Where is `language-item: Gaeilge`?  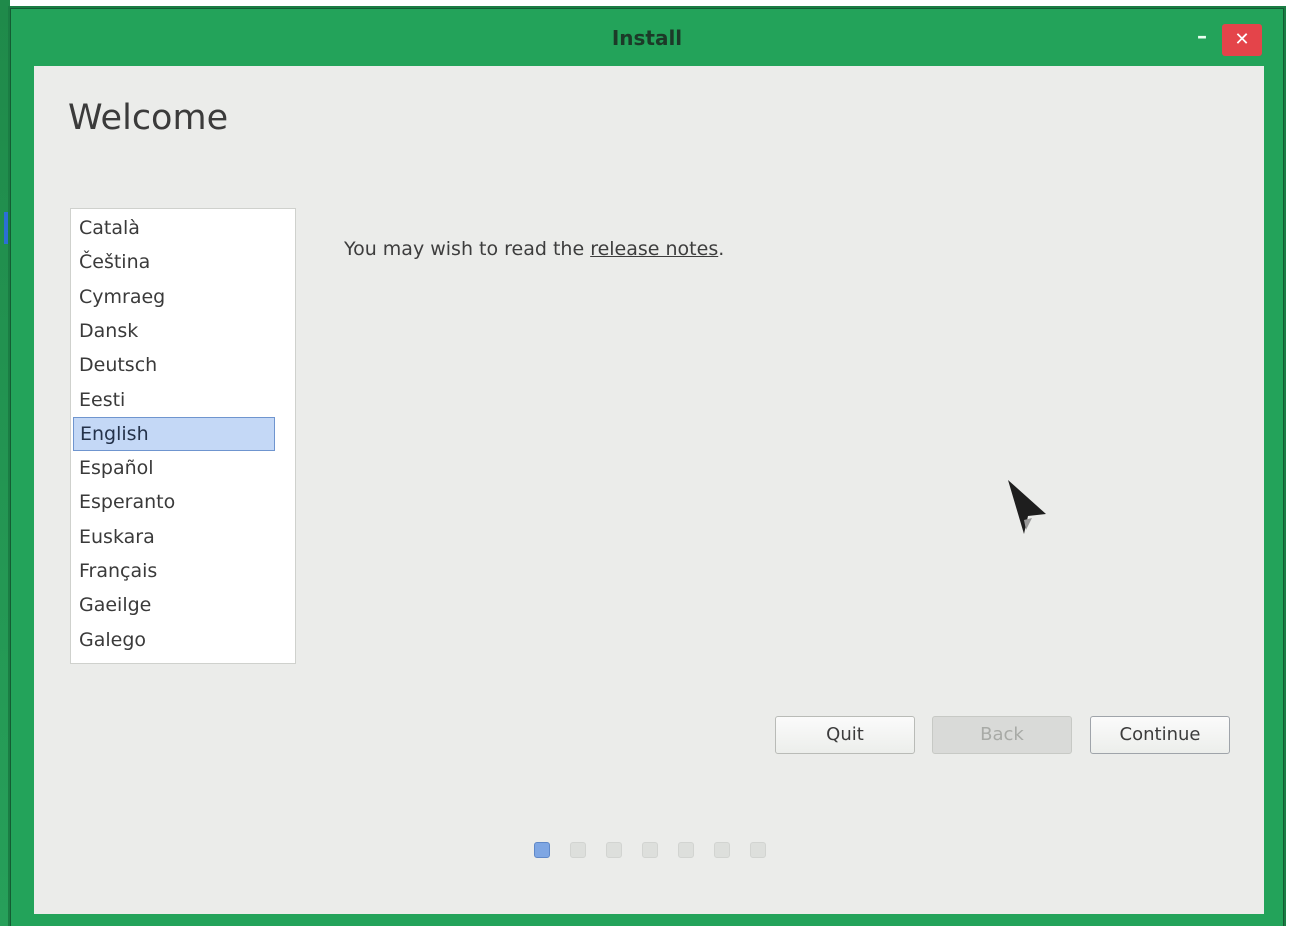
language-item: Gaeilge is located at coordinates (174, 605).